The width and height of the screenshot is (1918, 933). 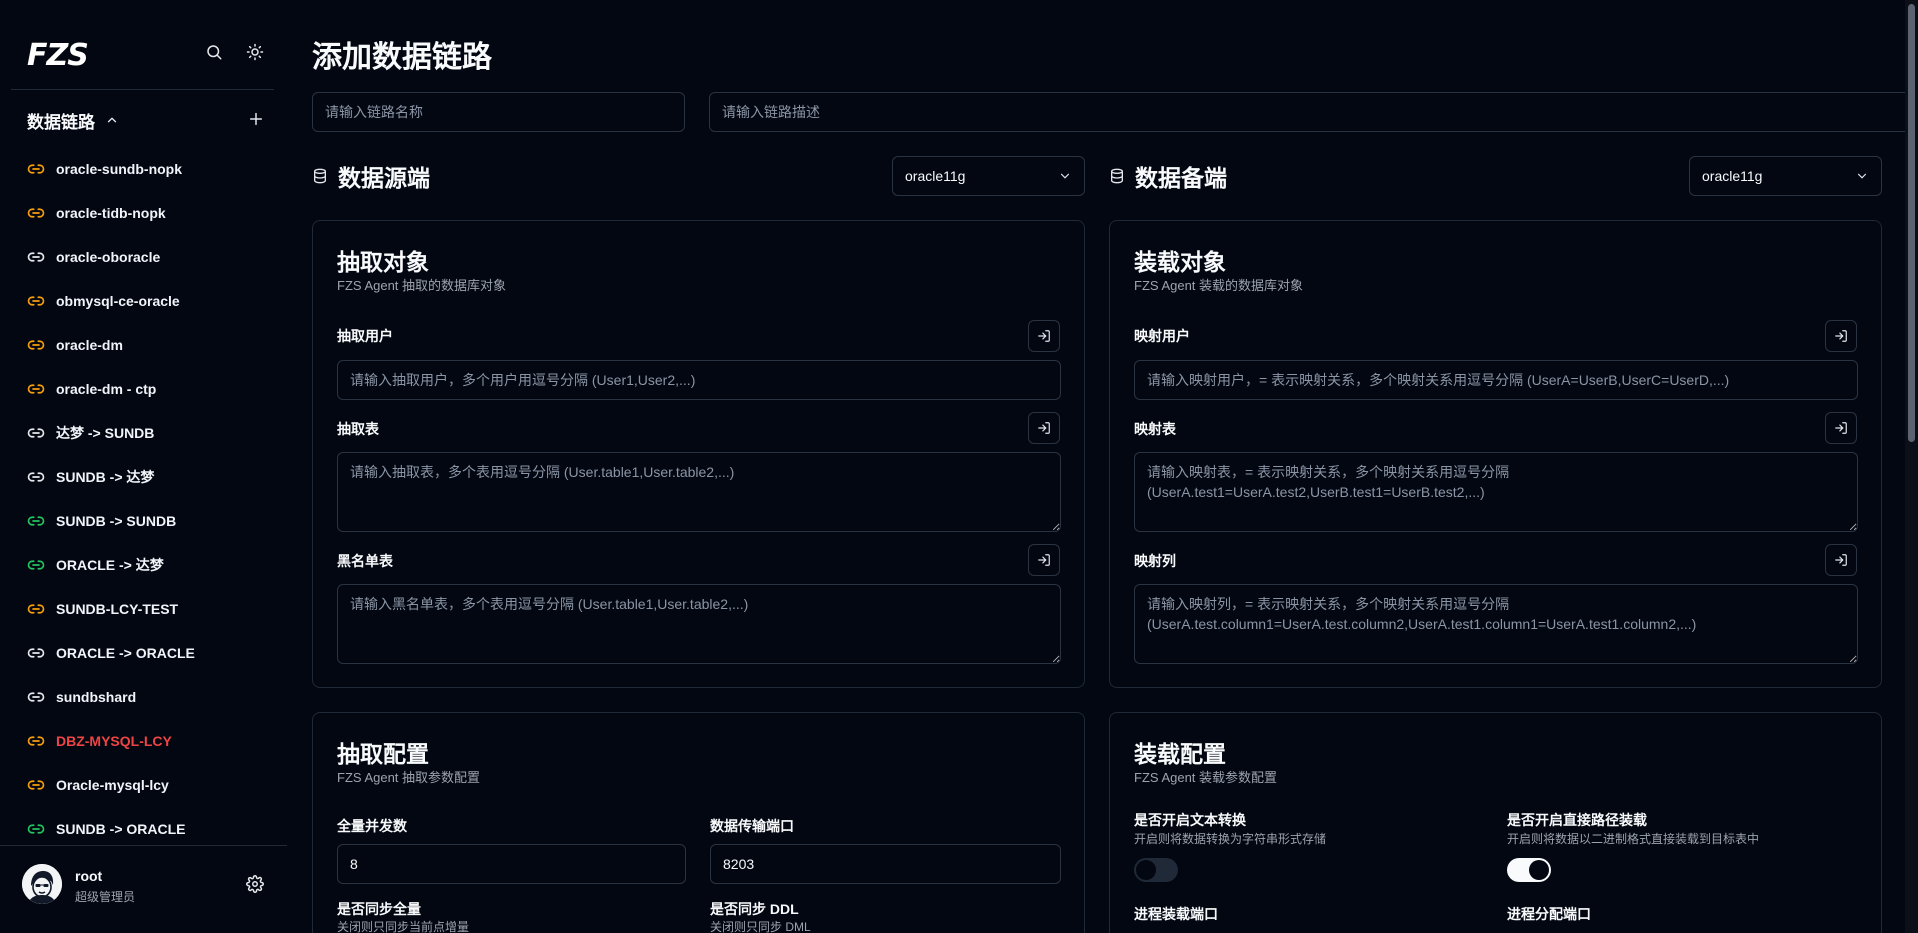 I want to click on page-scrollbar, so click(x=1911, y=466).